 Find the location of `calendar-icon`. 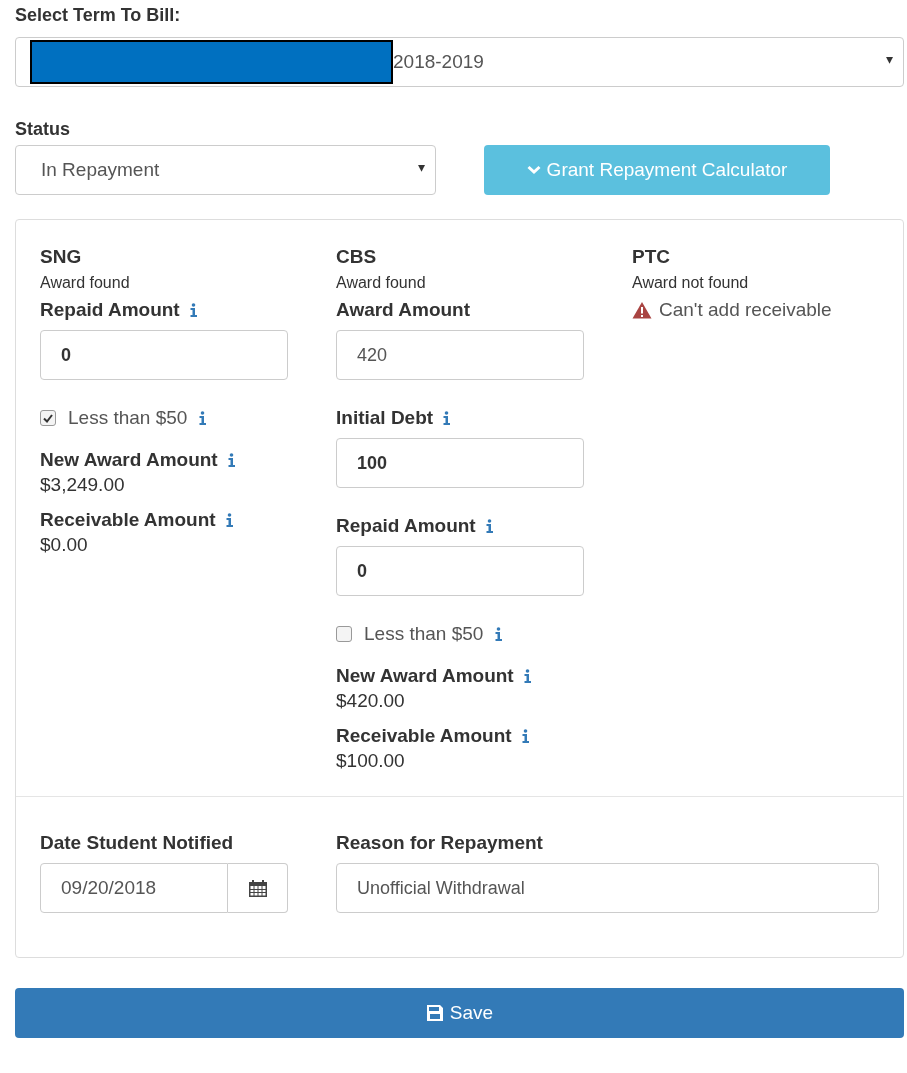

calendar-icon is located at coordinates (257, 888).